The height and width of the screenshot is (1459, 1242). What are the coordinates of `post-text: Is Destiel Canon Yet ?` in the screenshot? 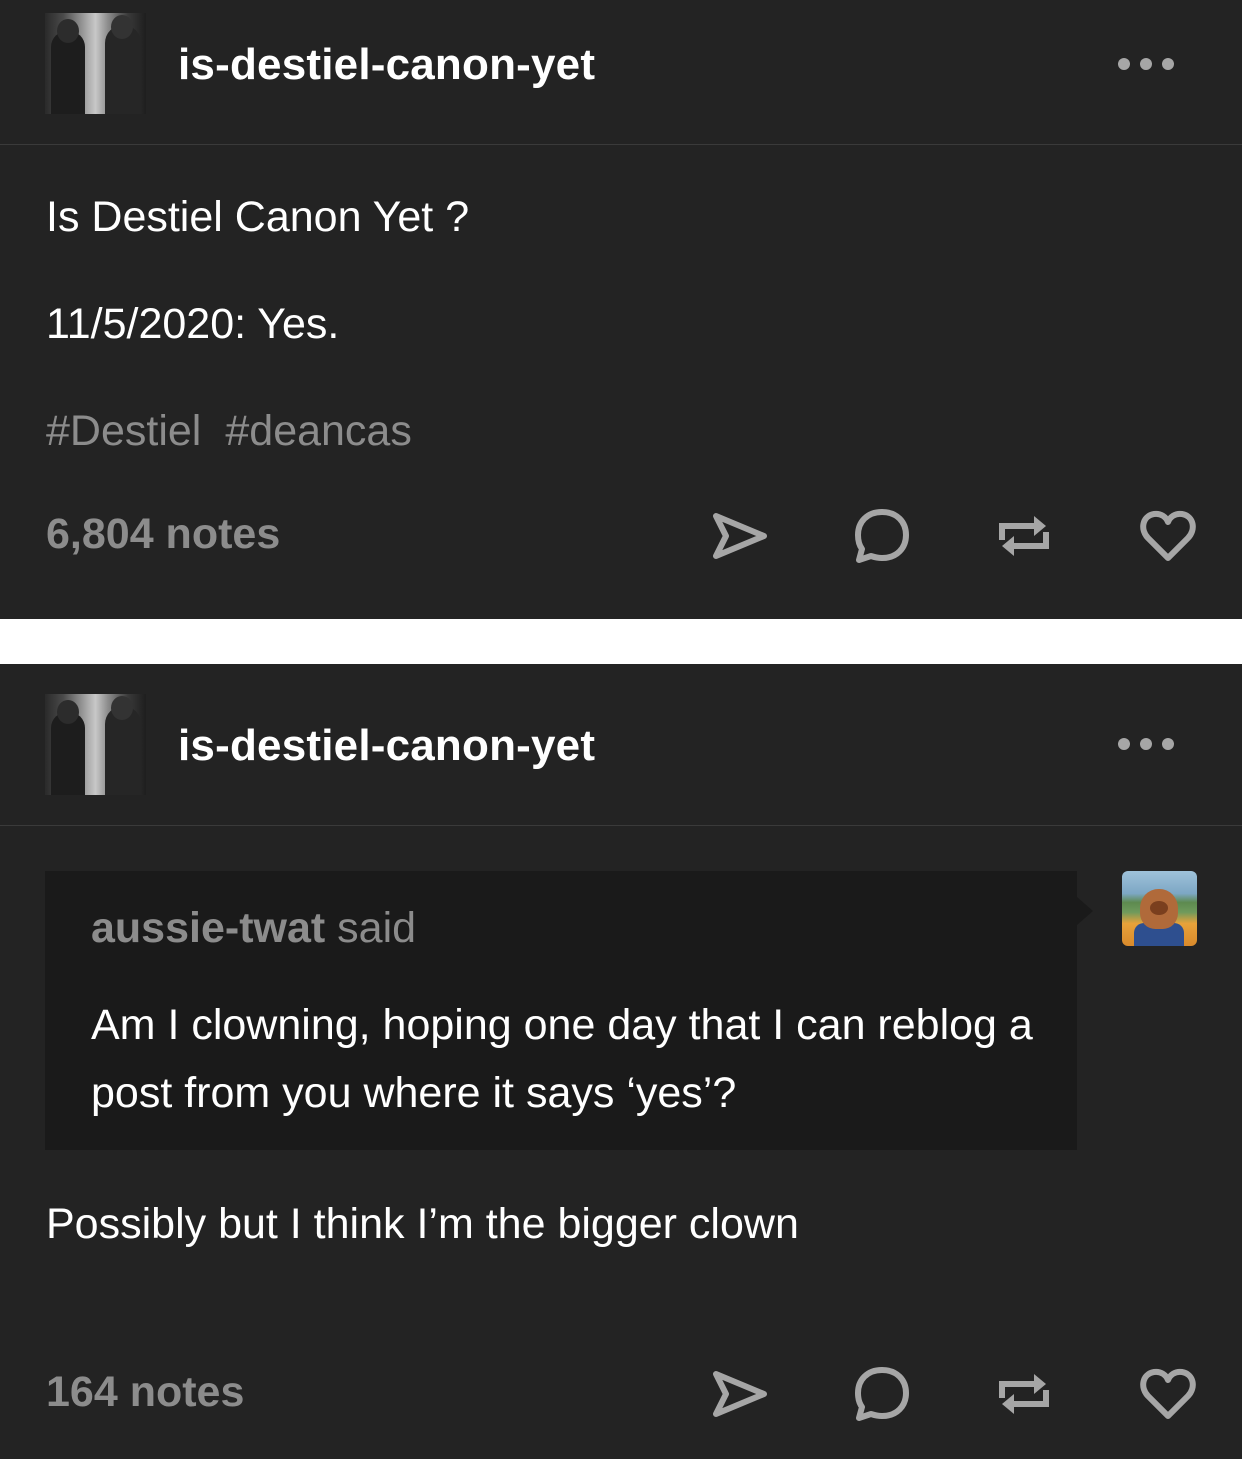 It's located at (258, 217).